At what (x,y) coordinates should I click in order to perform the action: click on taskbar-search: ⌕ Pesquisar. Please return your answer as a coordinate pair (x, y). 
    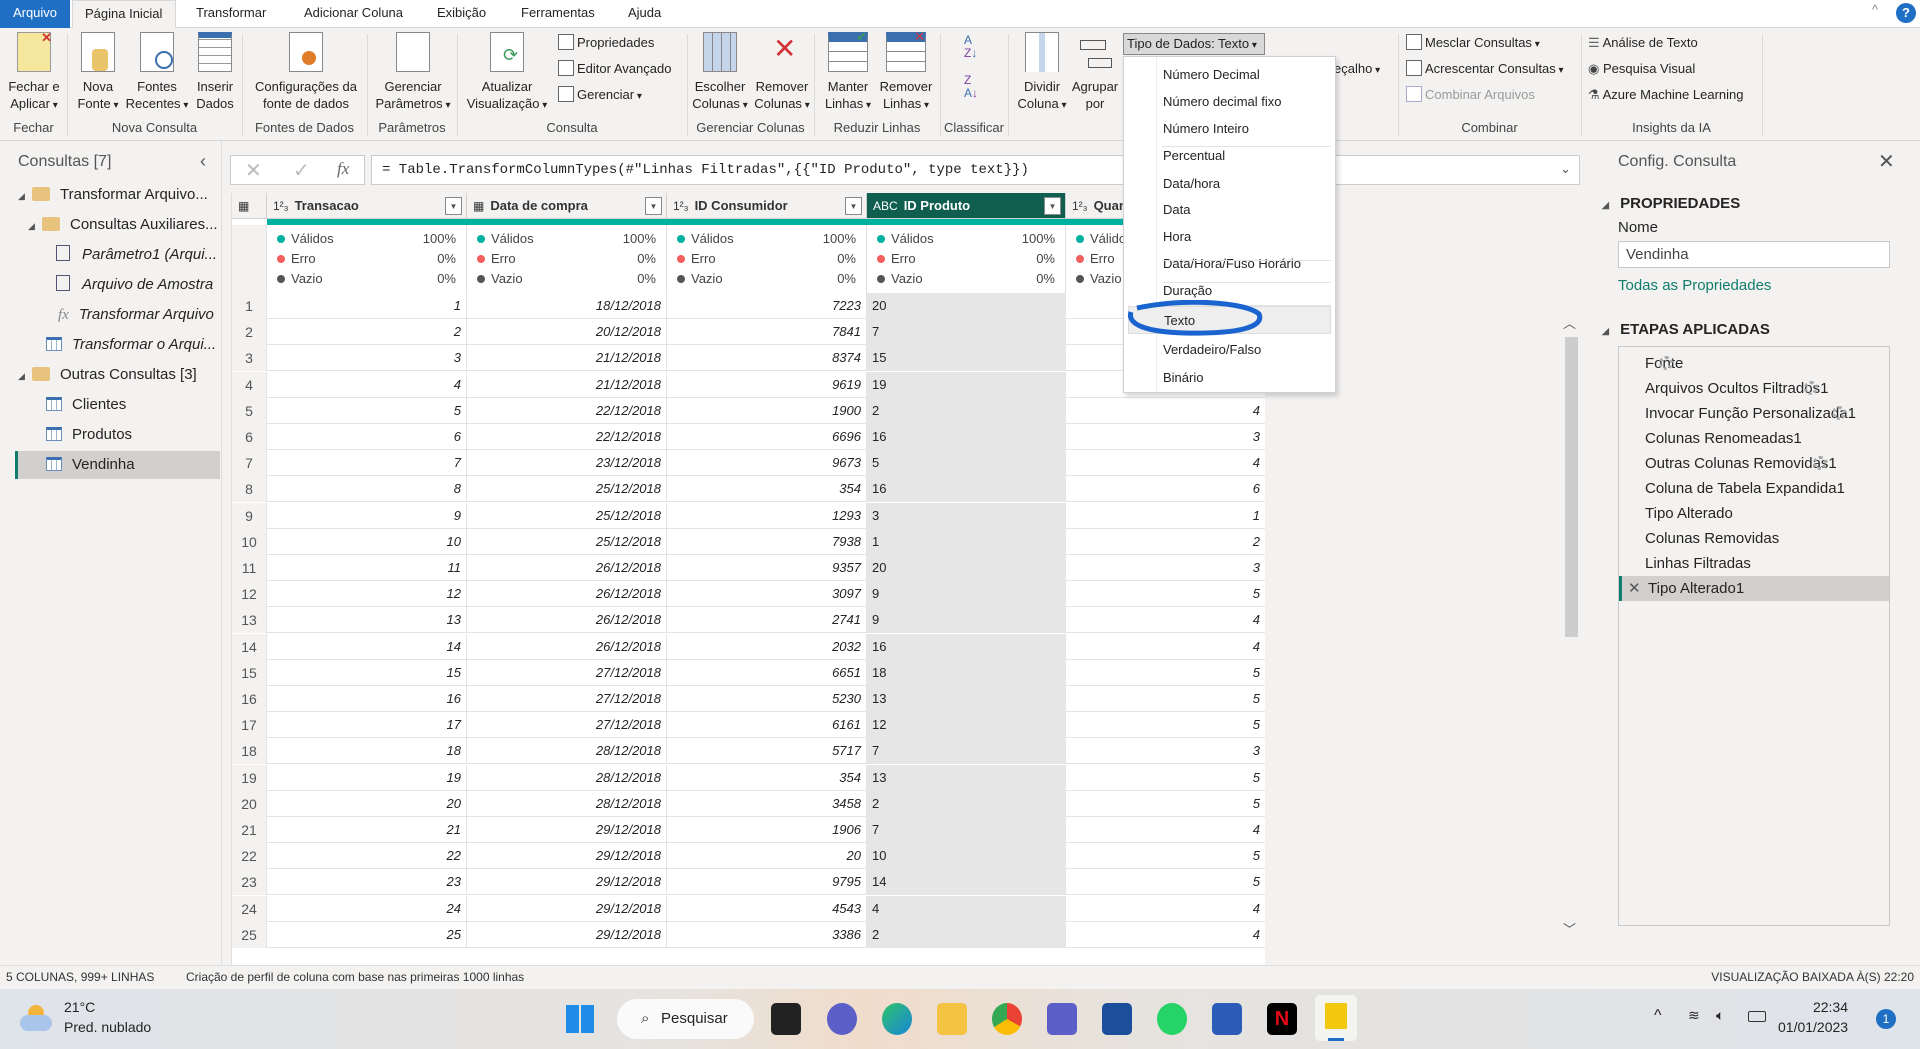
    Looking at the image, I should click on (685, 1019).